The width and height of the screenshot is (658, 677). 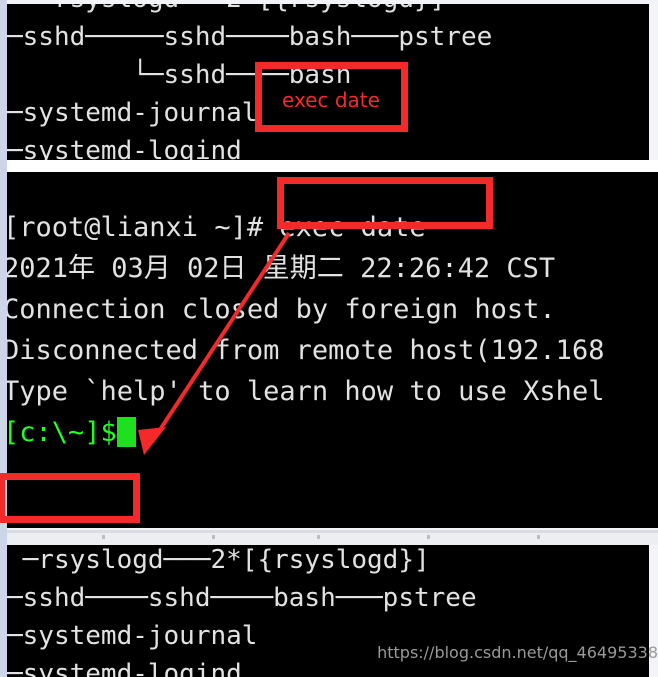 I want to click on pstree-after-line-1: ─sshd────sshd────bash───pstree, so click(x=242, y=598).